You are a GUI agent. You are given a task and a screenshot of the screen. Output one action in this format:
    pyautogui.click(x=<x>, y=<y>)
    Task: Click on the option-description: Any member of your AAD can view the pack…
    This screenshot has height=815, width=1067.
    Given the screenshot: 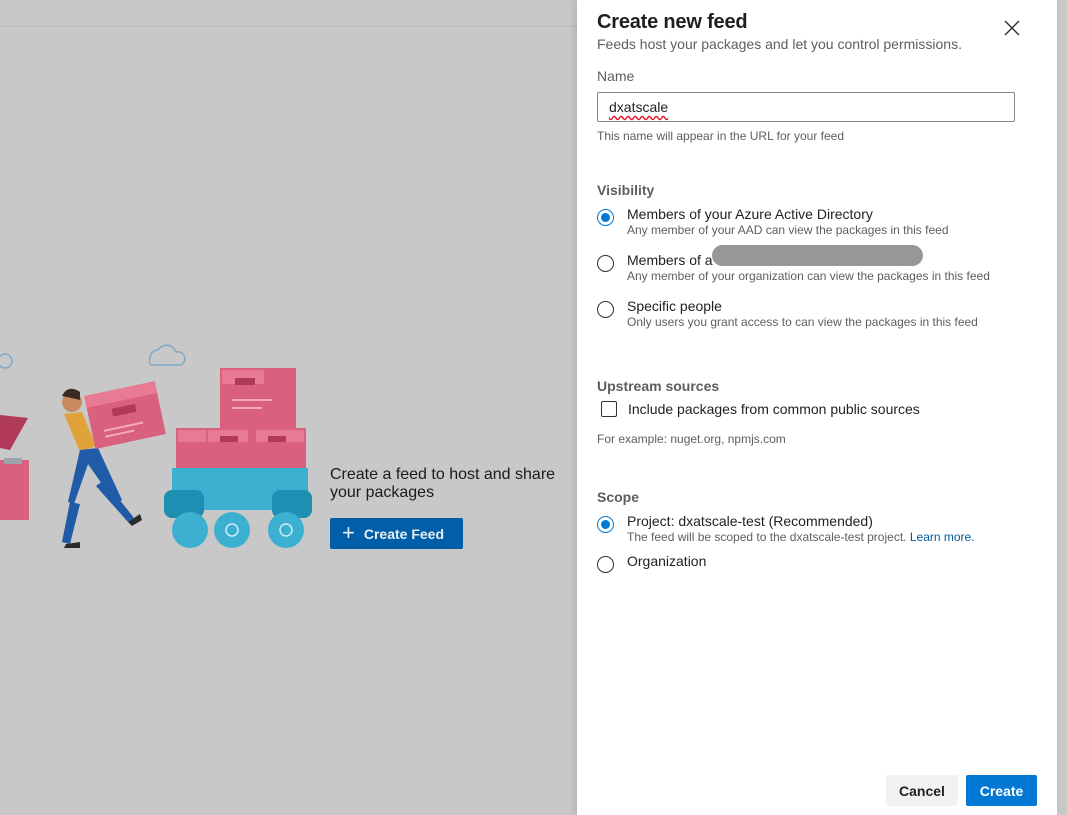 What is the action you would take?
    pyautogui.click(x=788, y=230)
    